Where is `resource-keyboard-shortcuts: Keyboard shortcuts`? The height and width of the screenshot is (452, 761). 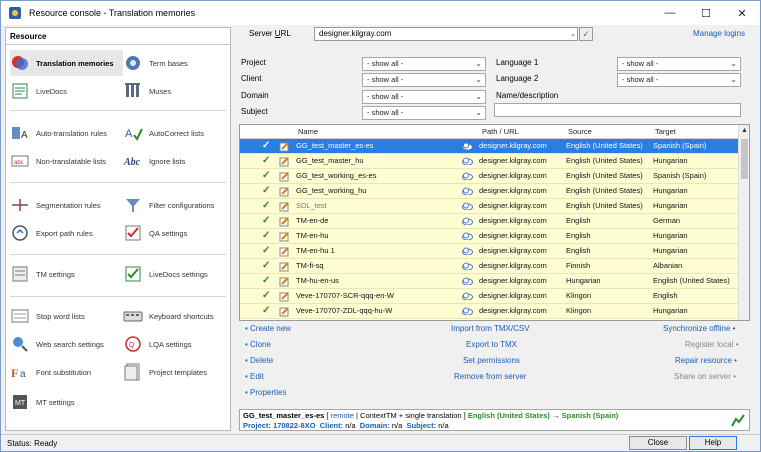
resource-keyboard-shortcuts: Keyboard shortcuts is located at coordinates (178, 316).